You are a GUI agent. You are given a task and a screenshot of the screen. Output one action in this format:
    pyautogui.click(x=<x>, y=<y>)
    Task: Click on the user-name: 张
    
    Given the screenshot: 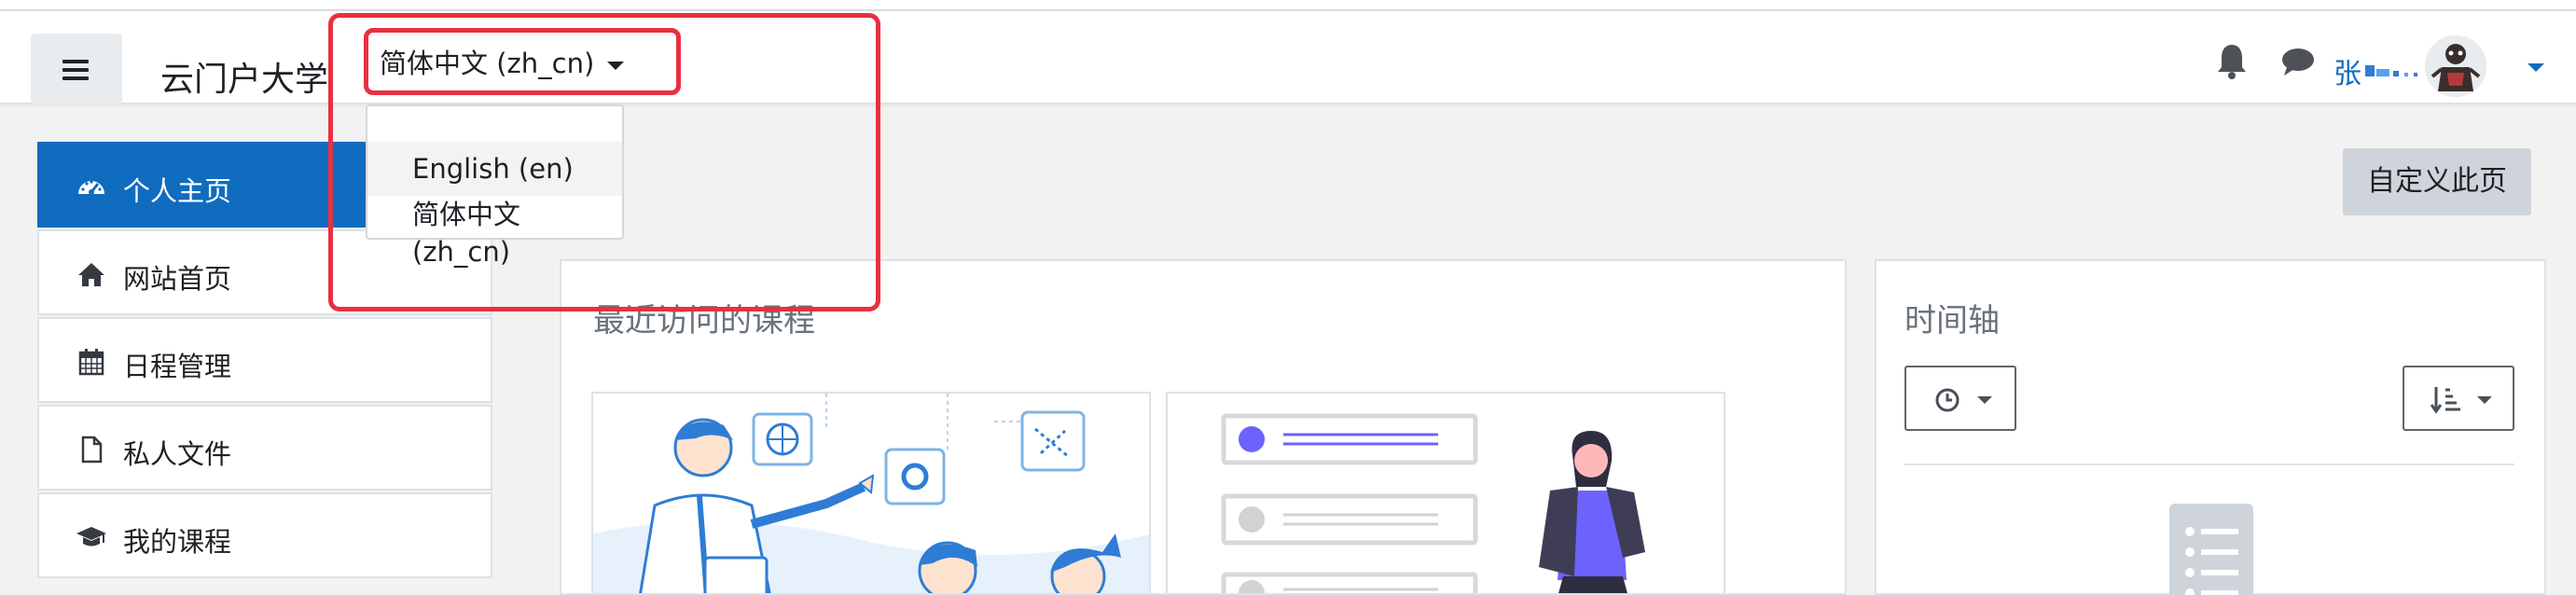 What is the action you would take?
    pyautogui.click(x=2347, y=70)
    